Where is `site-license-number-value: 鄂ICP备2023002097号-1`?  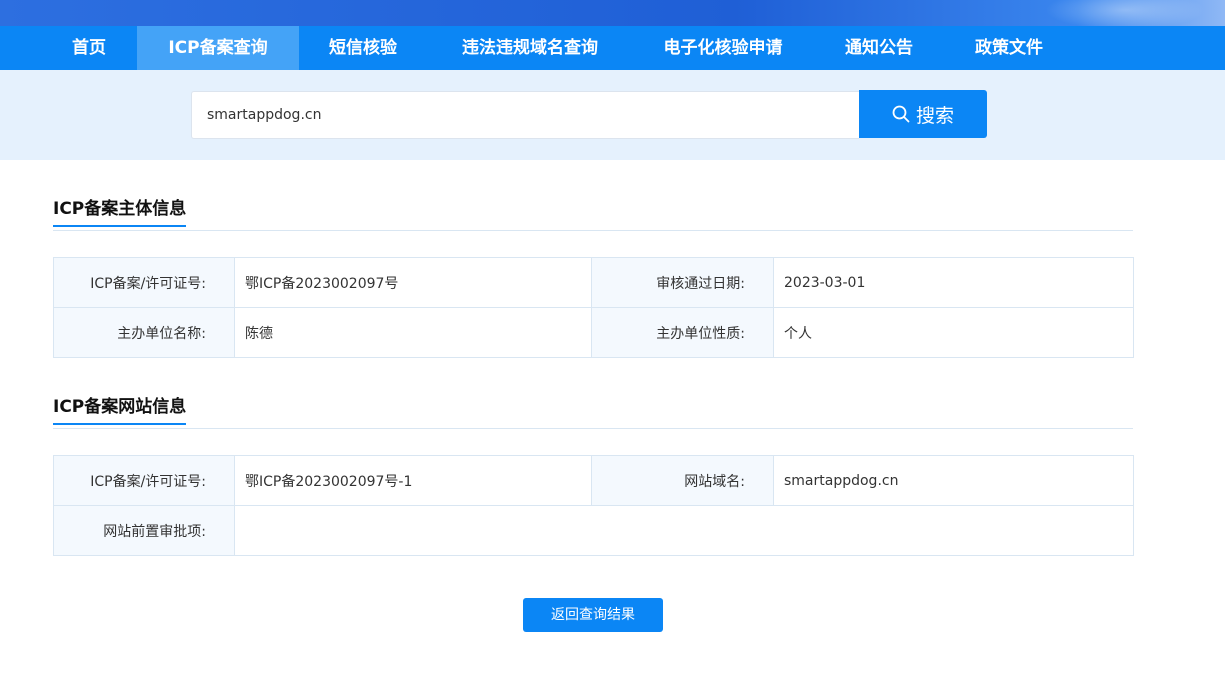 site-license-number-value: 鄂ICP备2023002097号-1 is located at coordinates (413, 480).